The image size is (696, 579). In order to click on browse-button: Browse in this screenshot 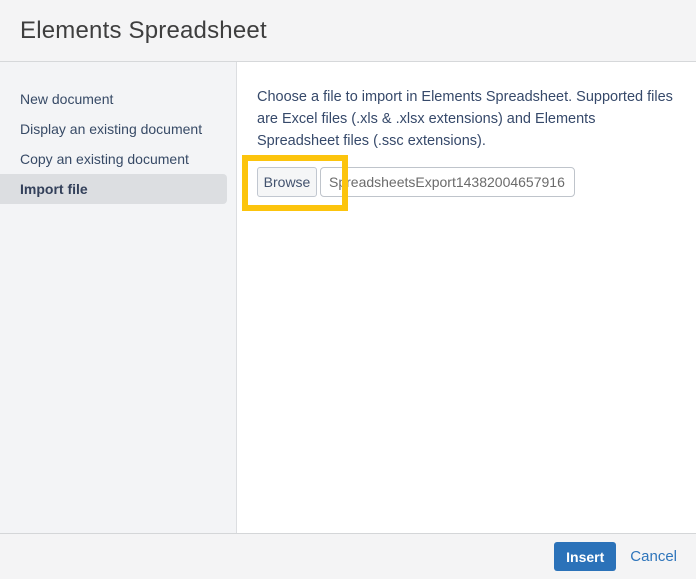, I will do `click(287, 182)`.